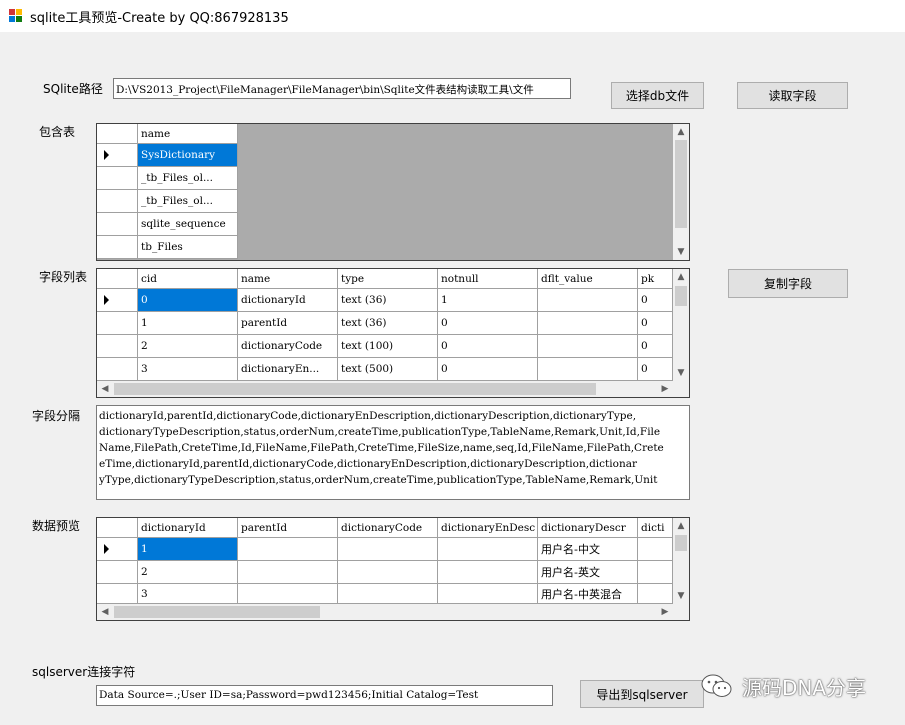 The width and height of the screenshot is (905, 725). I want to click on column-header-notnull: notnull, so click(488, 279).